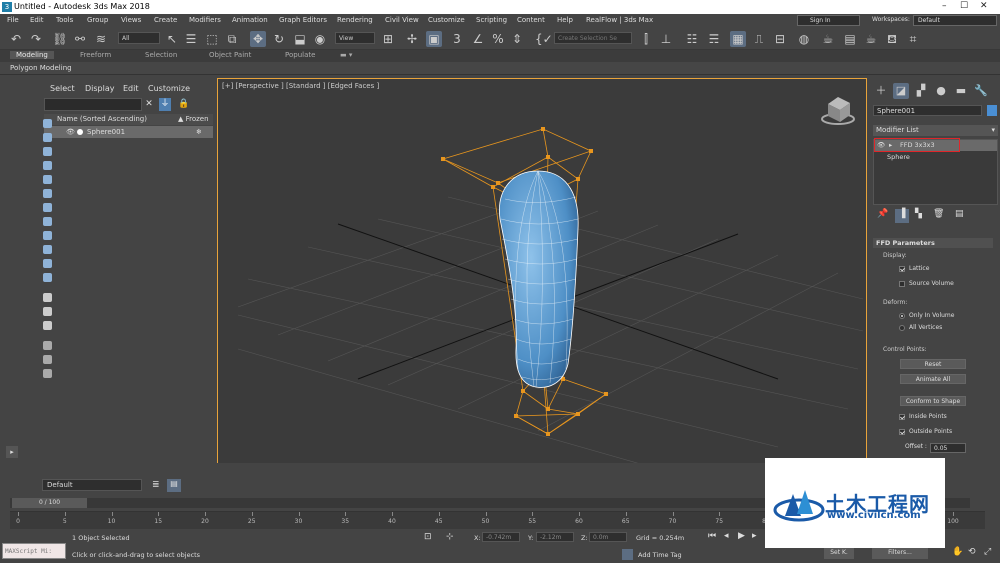  What do you see at coordinates (935, 130) in the screenshot?
I see `modifier-list-dropdown: Modifier List ▾` at bounding box center [935, 130].